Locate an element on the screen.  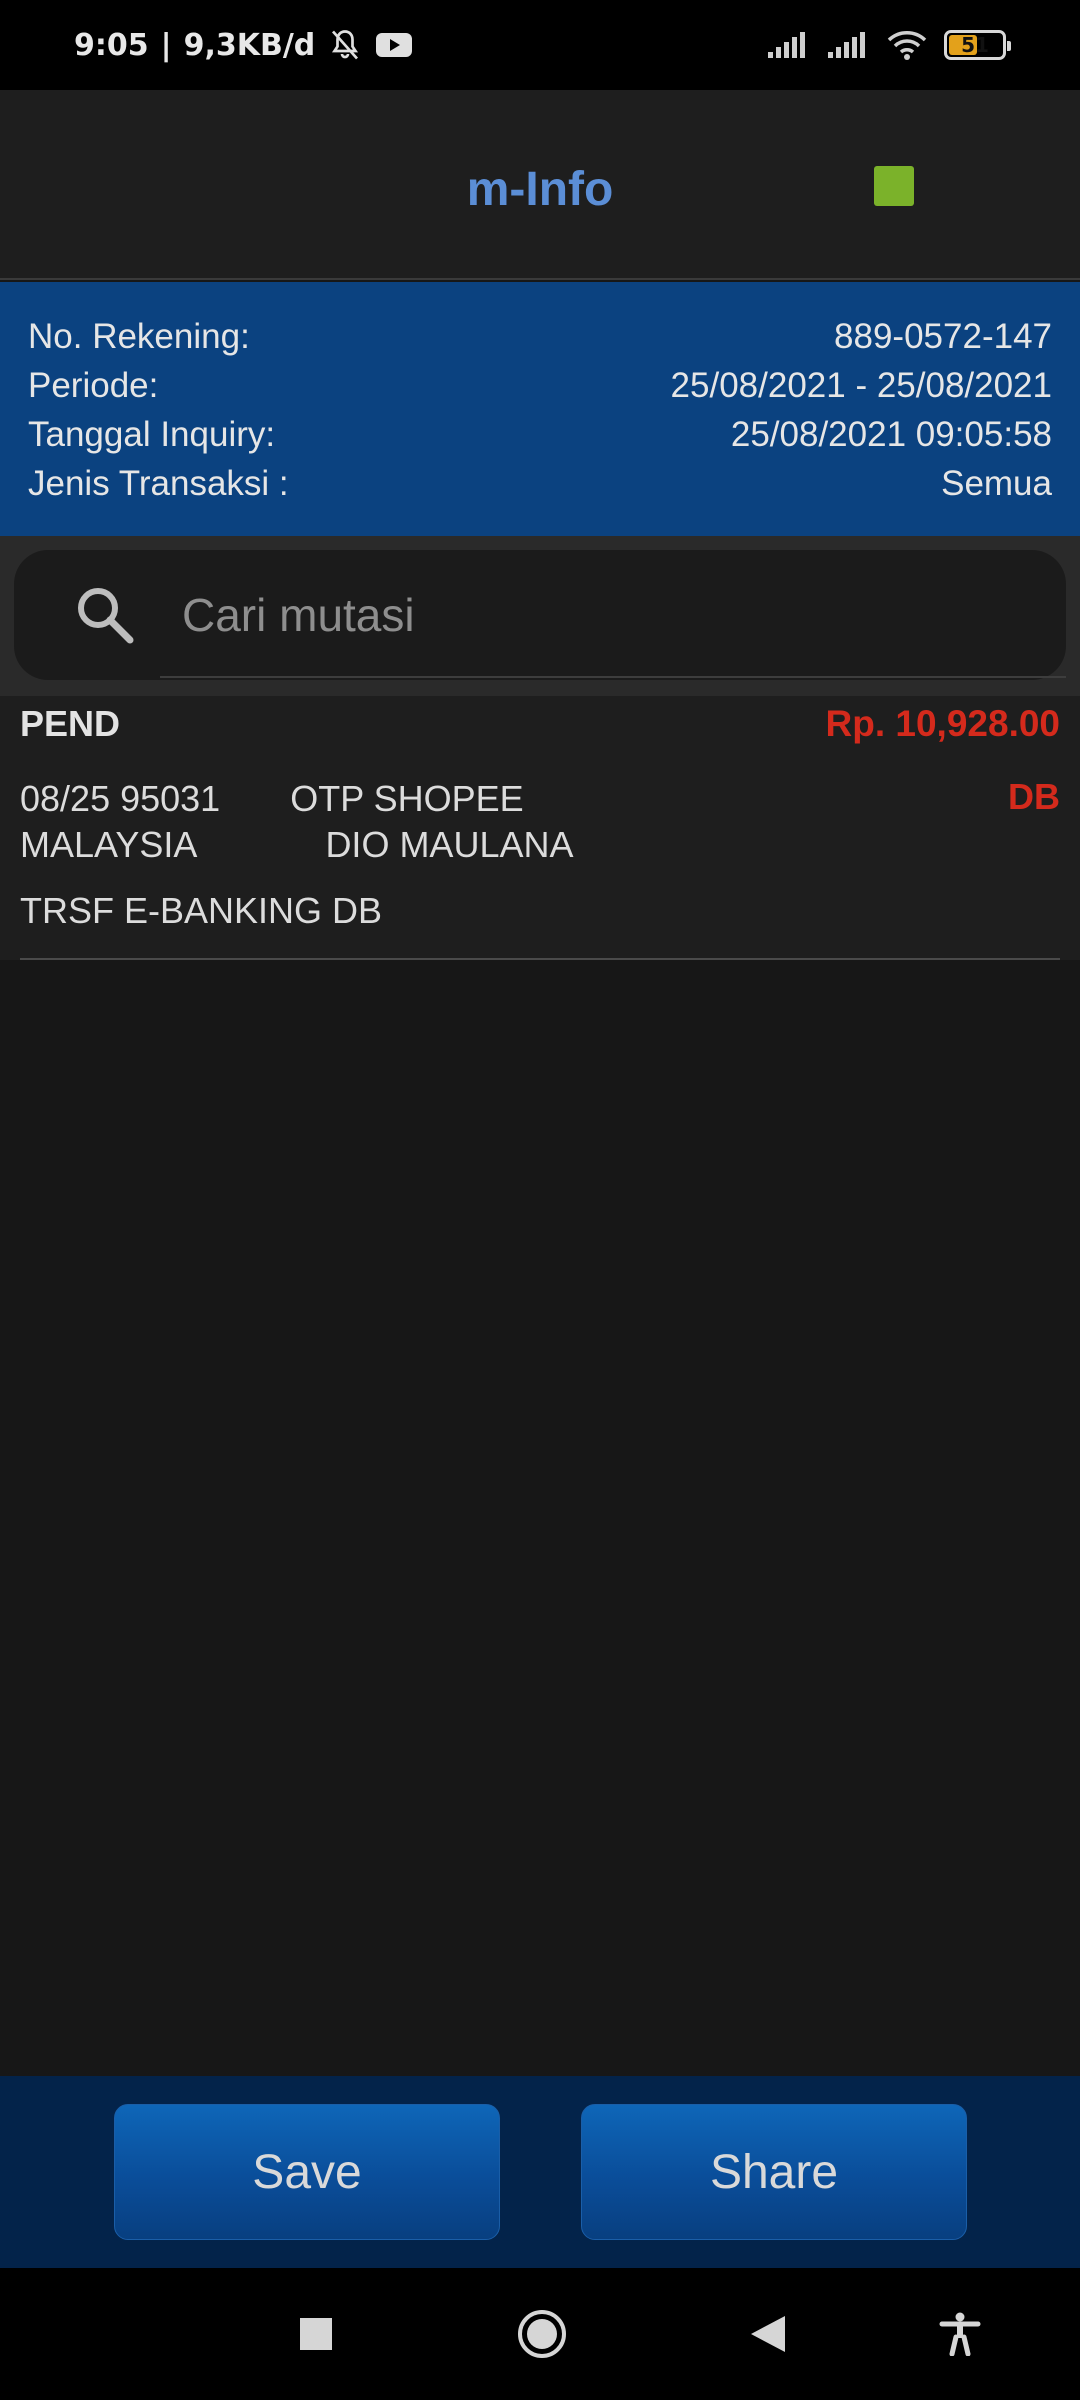
search-box is located at coordinates (540, 615).